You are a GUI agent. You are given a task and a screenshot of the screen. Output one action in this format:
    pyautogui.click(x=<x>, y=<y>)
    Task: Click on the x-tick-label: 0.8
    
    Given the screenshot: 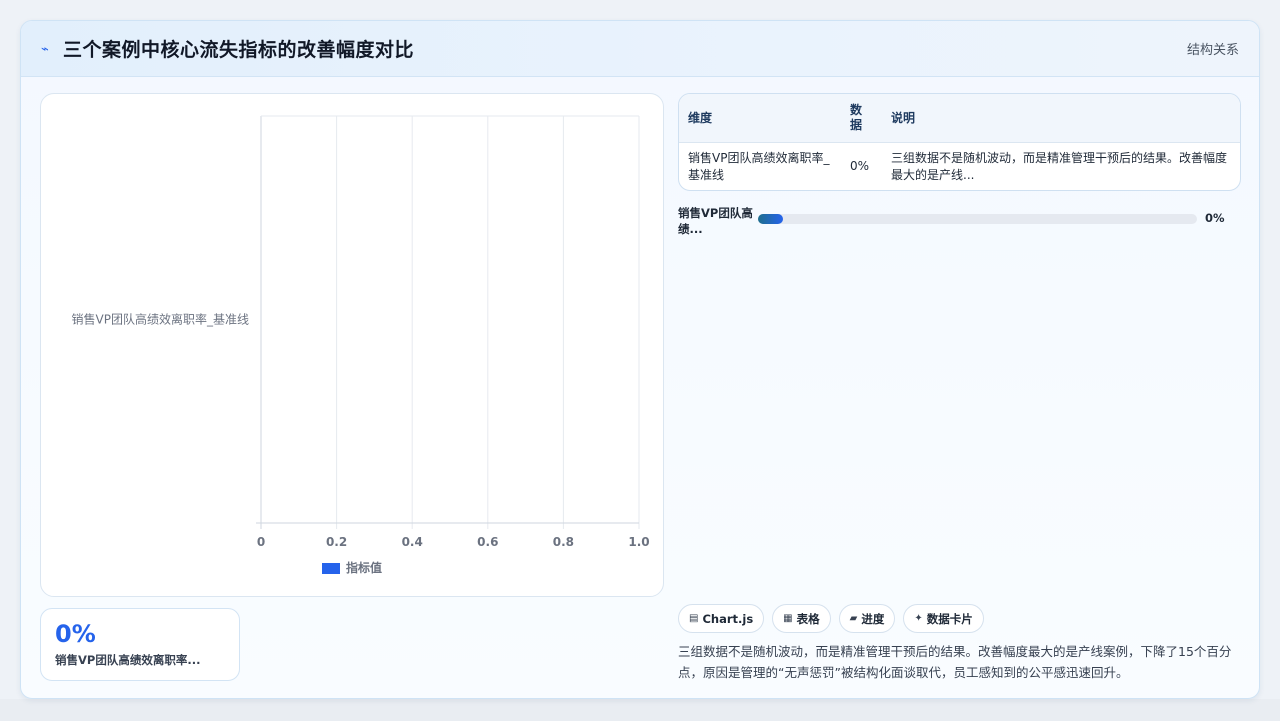 What is the action you would take?
    pyautogui.click(x=563, y=542)
    